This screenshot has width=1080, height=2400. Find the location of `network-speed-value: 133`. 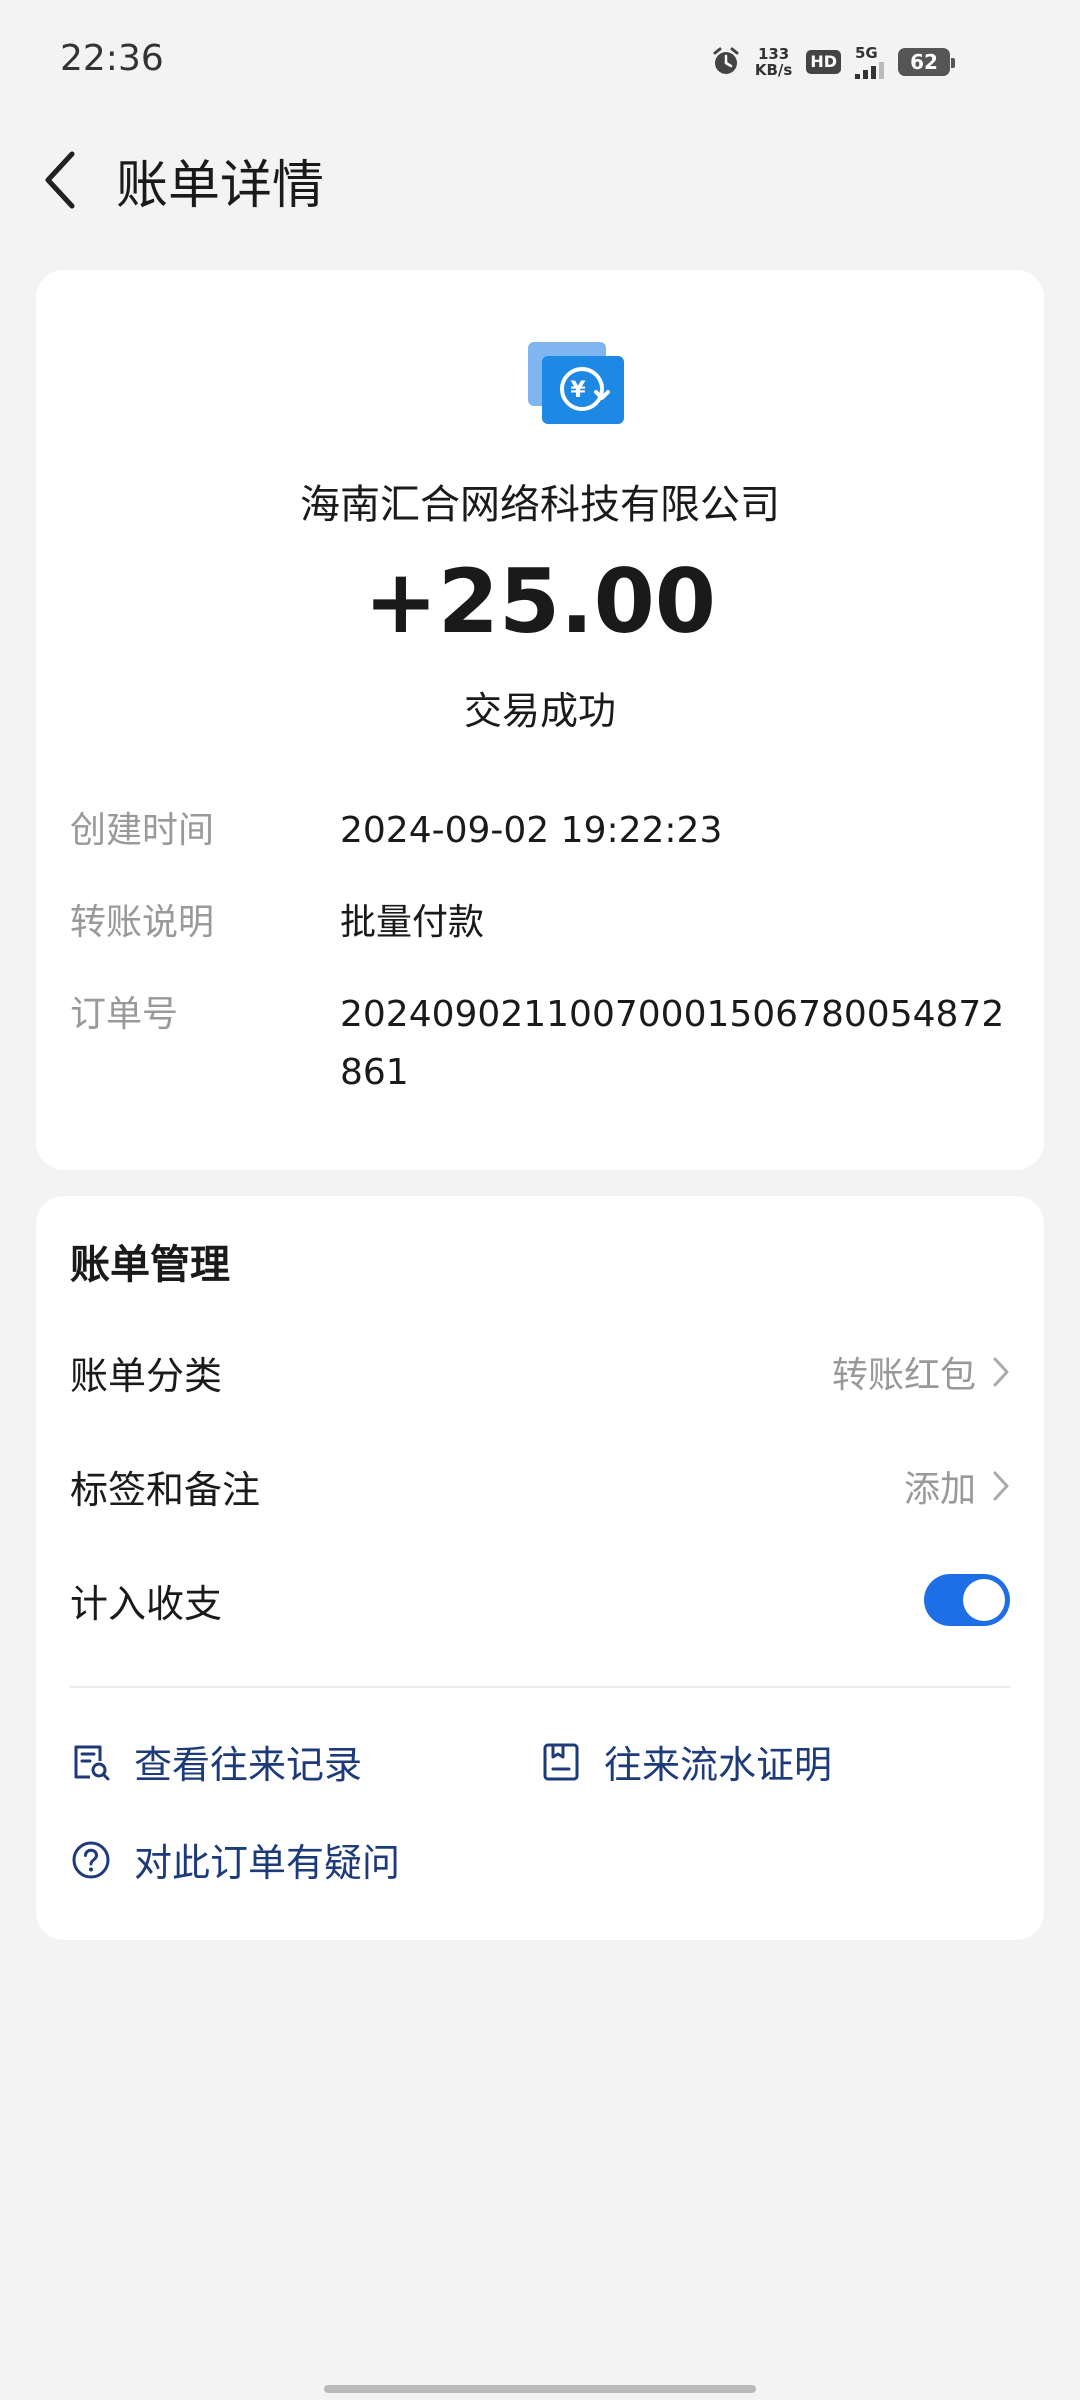

network-speed-value: 133 is located at coordinates (773, 54).